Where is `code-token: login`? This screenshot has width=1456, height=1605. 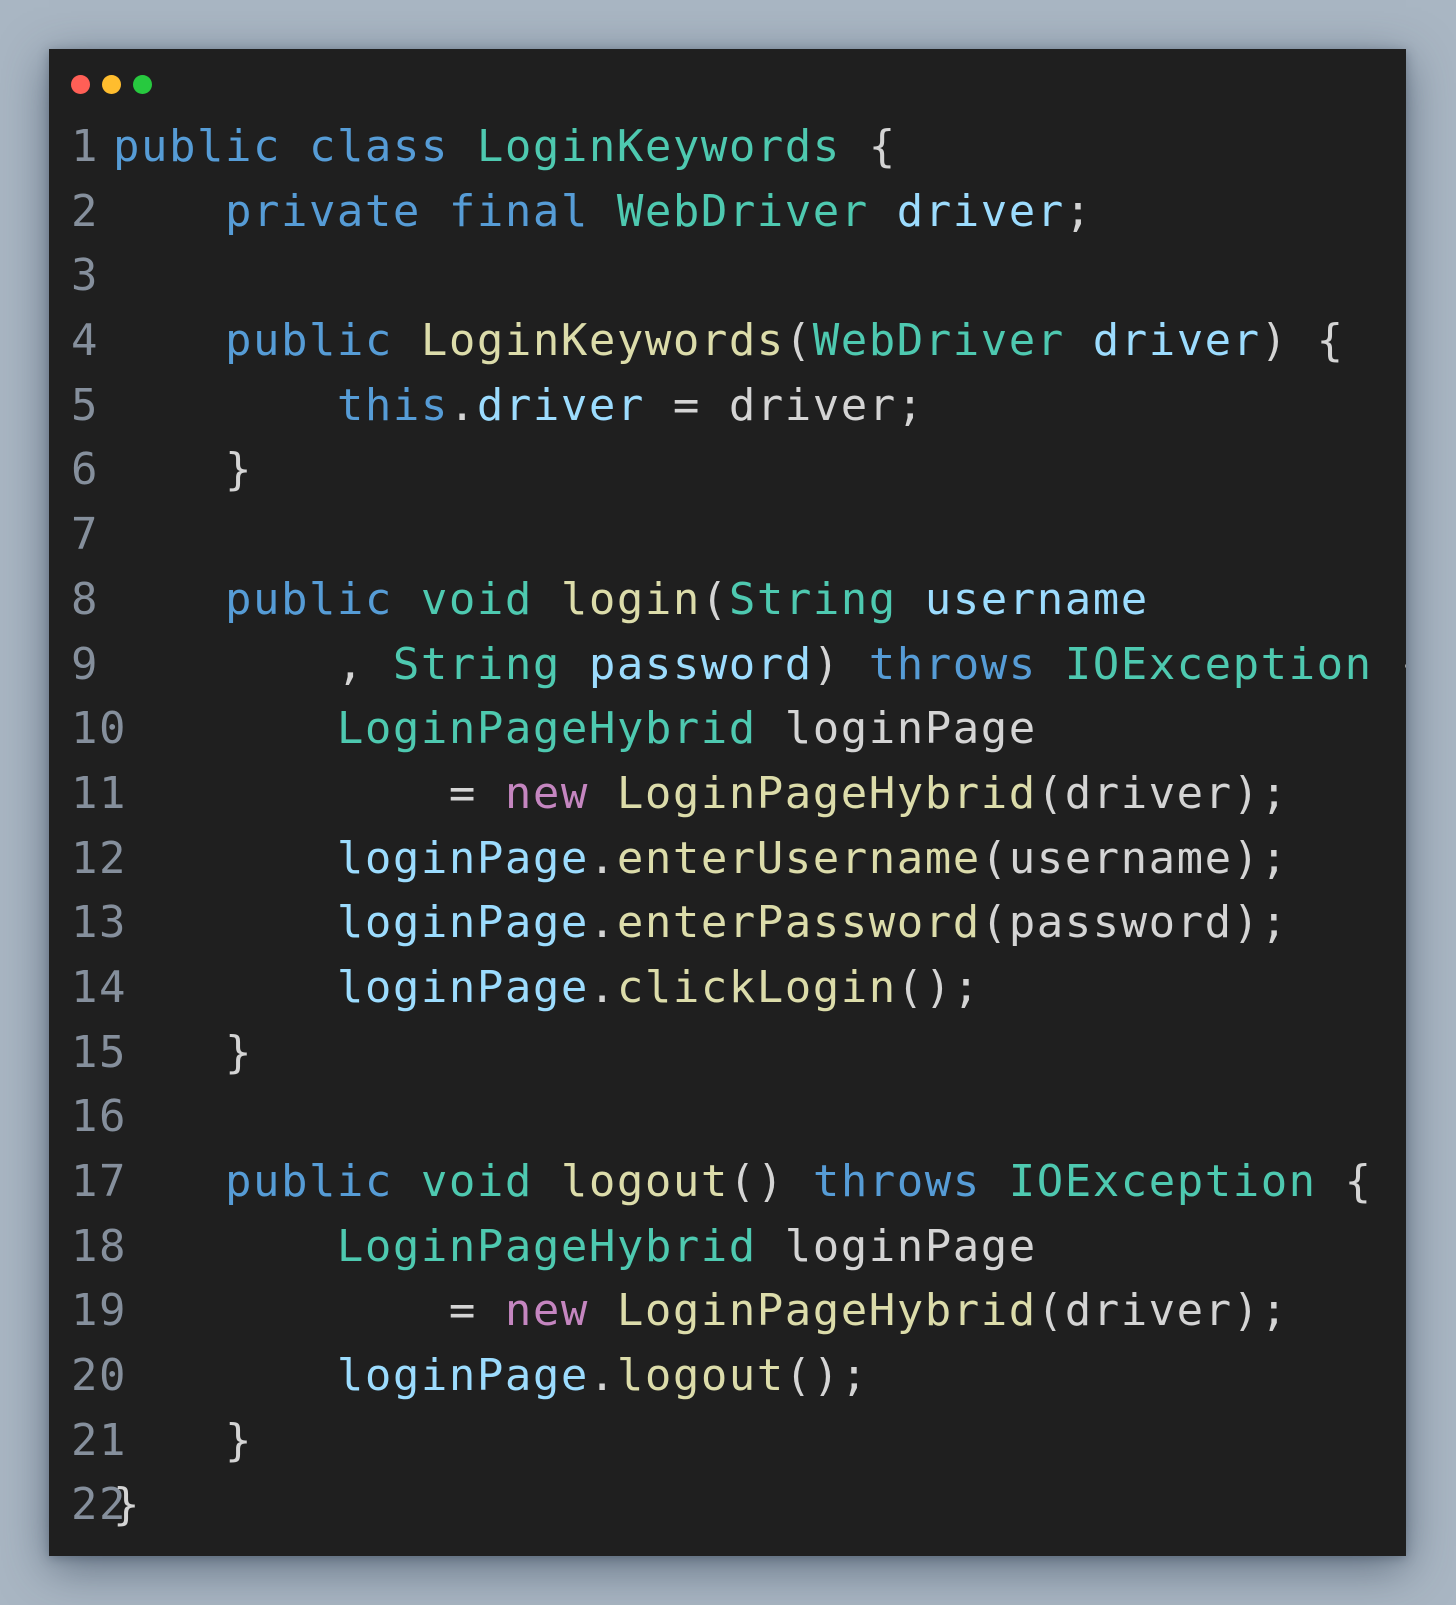
code-token: login is located at coordinates (630, 599).